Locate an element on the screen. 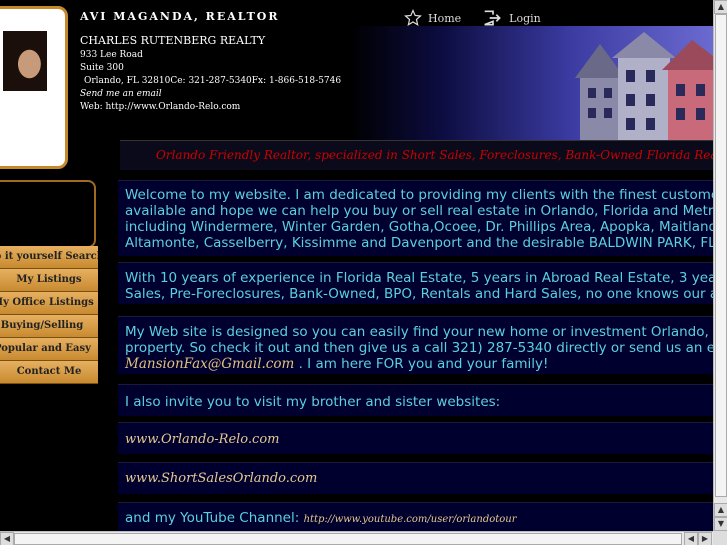 Image resolution: width=727 pixels, height=545 pixels. agent-photo-frame is located at coordinates (34, 87).